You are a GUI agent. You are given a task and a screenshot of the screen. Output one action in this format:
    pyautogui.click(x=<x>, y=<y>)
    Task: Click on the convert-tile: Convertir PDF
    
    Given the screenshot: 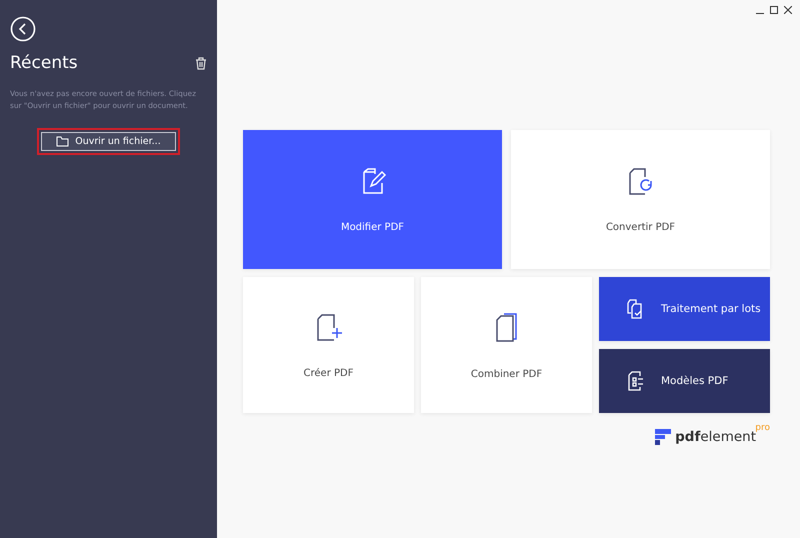 What is the action you would take?
    pyautogui.click(x=640, y=199)
    